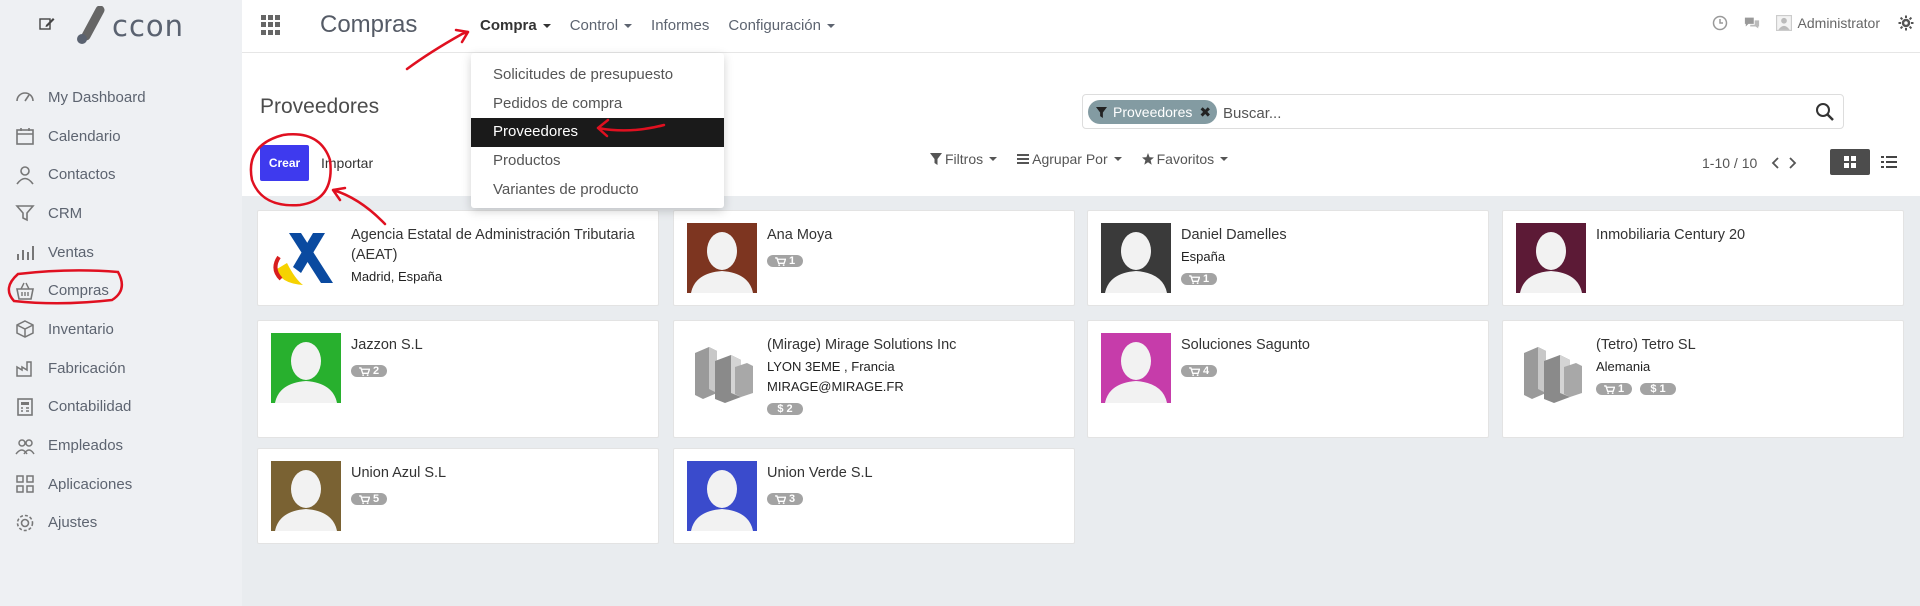 This screenshot has height=606, width=1920. Describe the element at coordinates (82, 175) in the screenshot. I see `sidebar-item-label: Contactos` at that location.